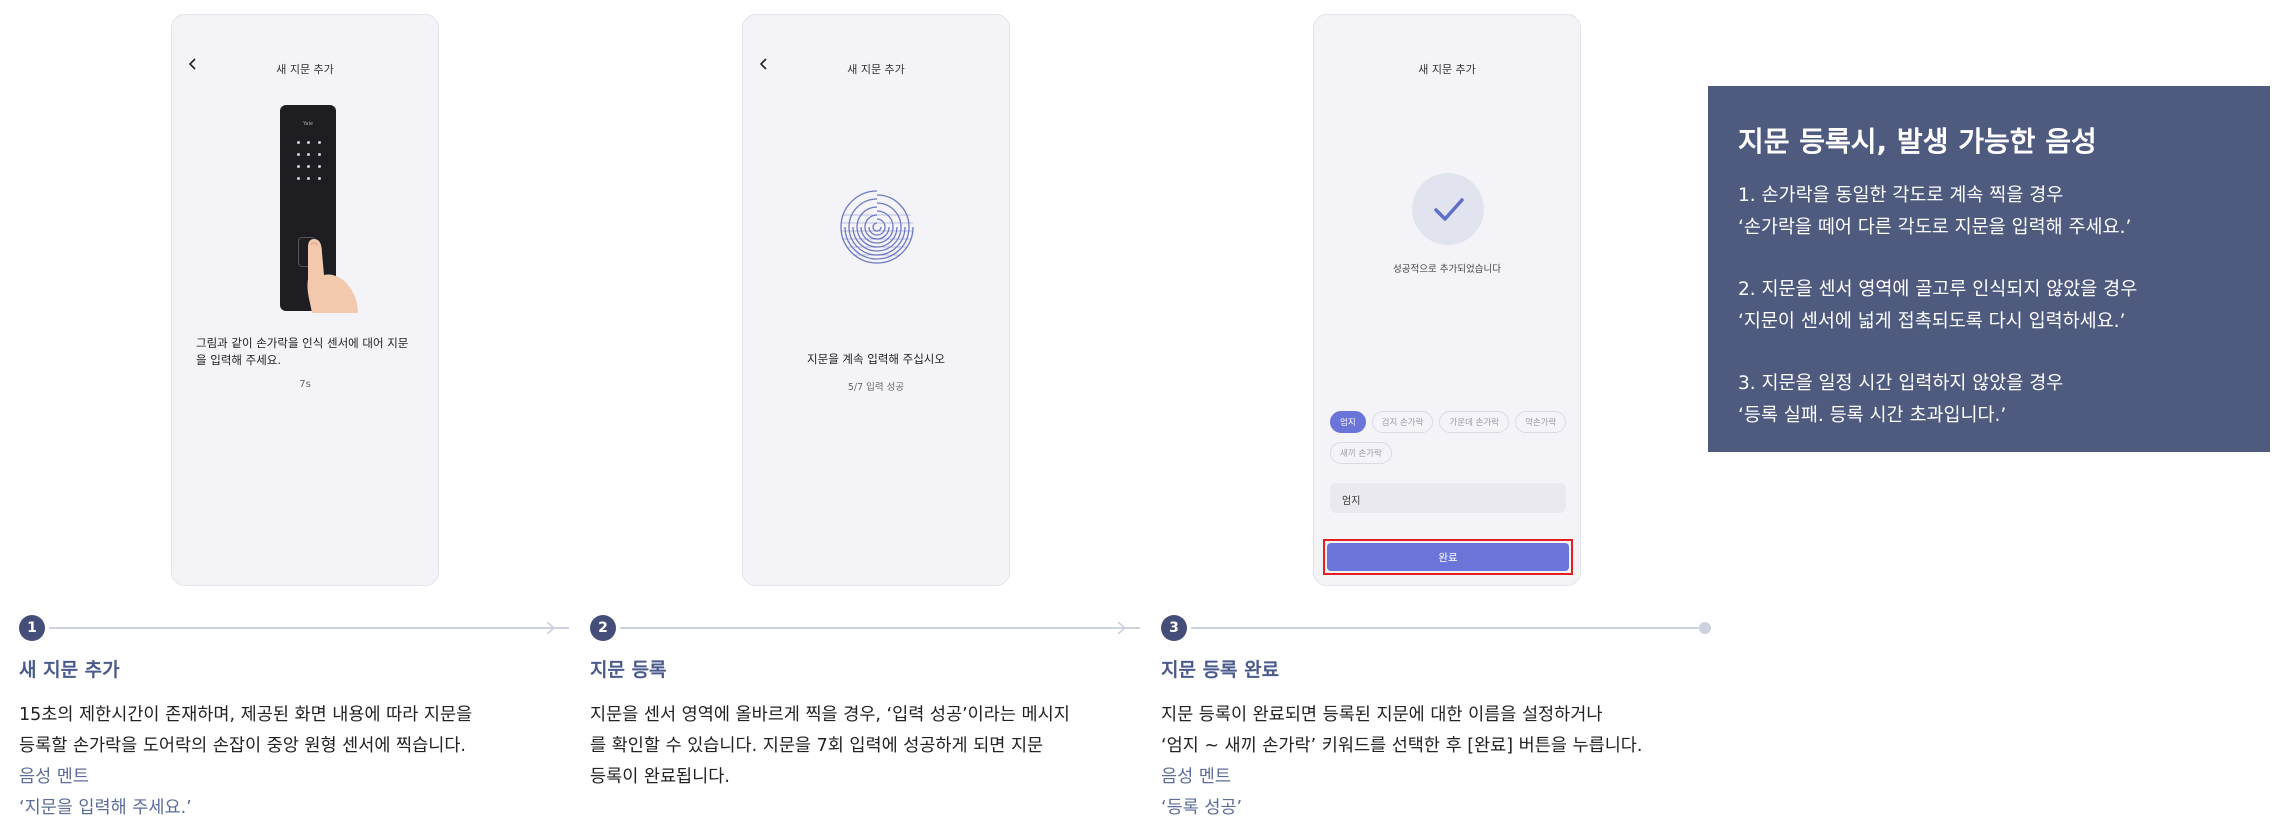 The image size is (2284, 828). I want to click on step-title-3: 지문 등록 완료, so click(1220, 670).